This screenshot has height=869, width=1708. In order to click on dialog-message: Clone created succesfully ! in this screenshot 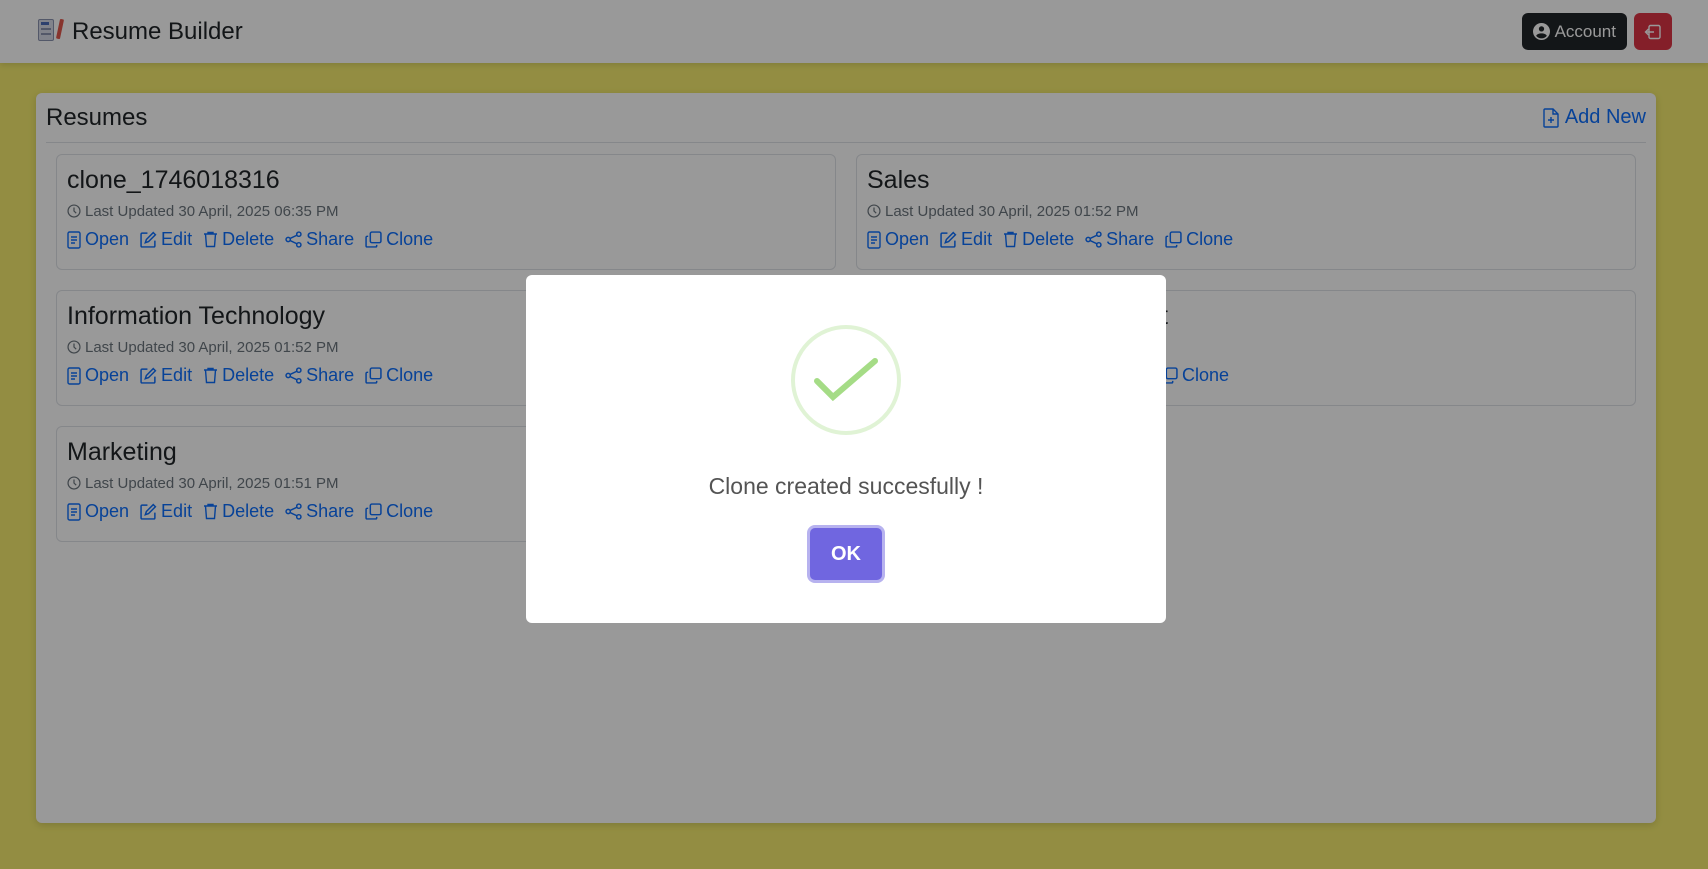, I will do `click(846, 486)`.